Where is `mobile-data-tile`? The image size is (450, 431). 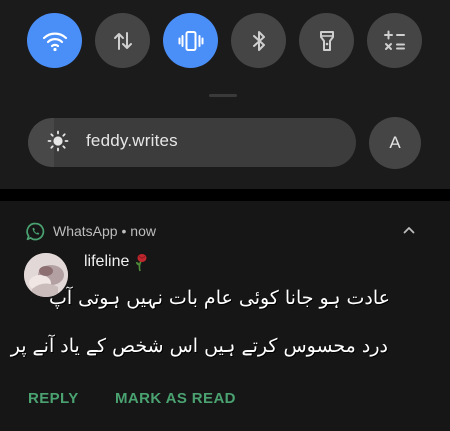
mobile-data-tile is located at coordinates (122, 40).